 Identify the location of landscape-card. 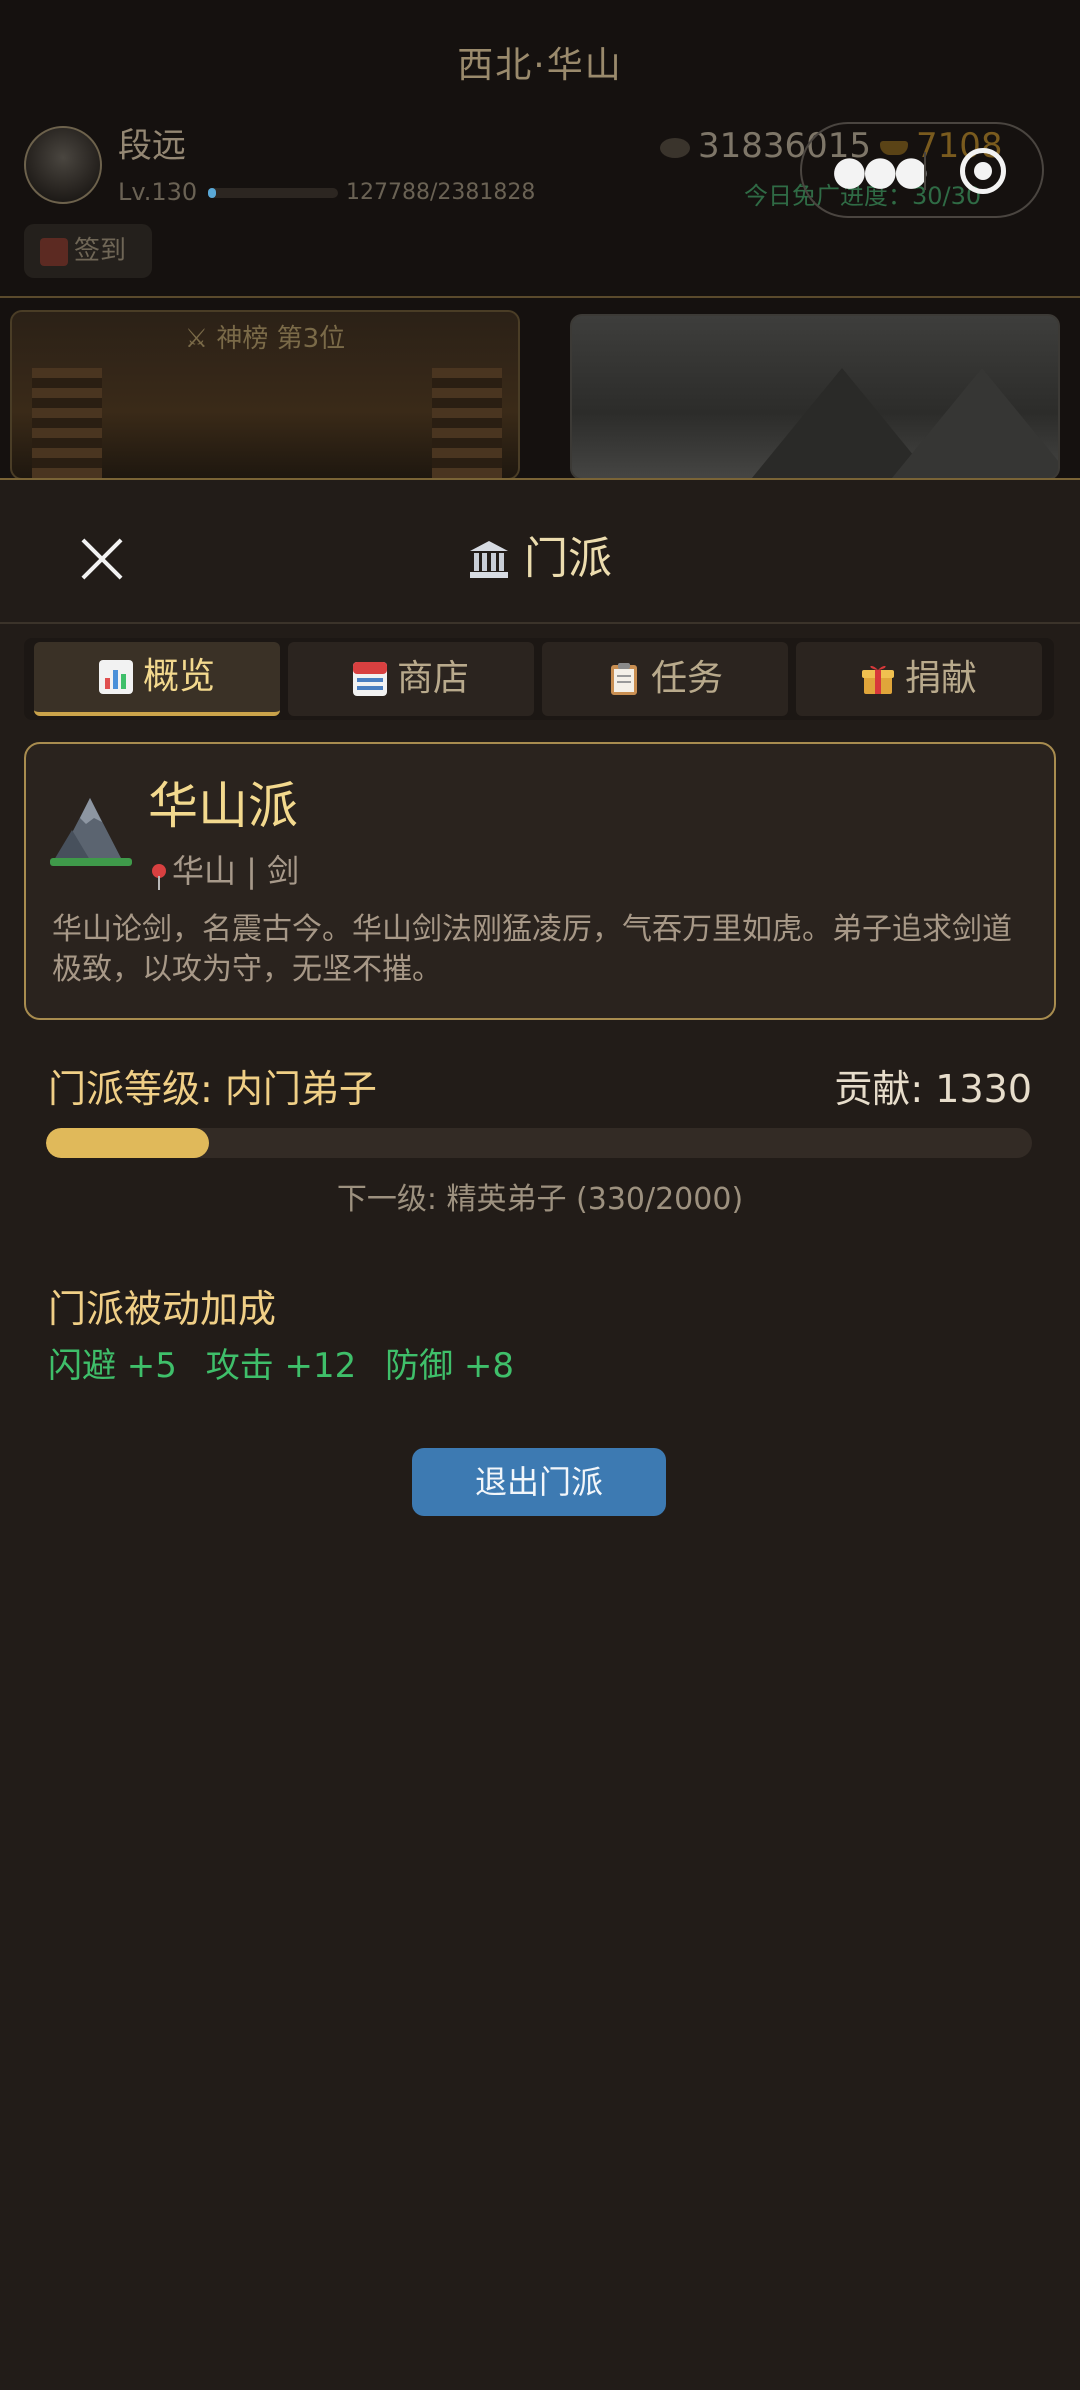
(815, 397).